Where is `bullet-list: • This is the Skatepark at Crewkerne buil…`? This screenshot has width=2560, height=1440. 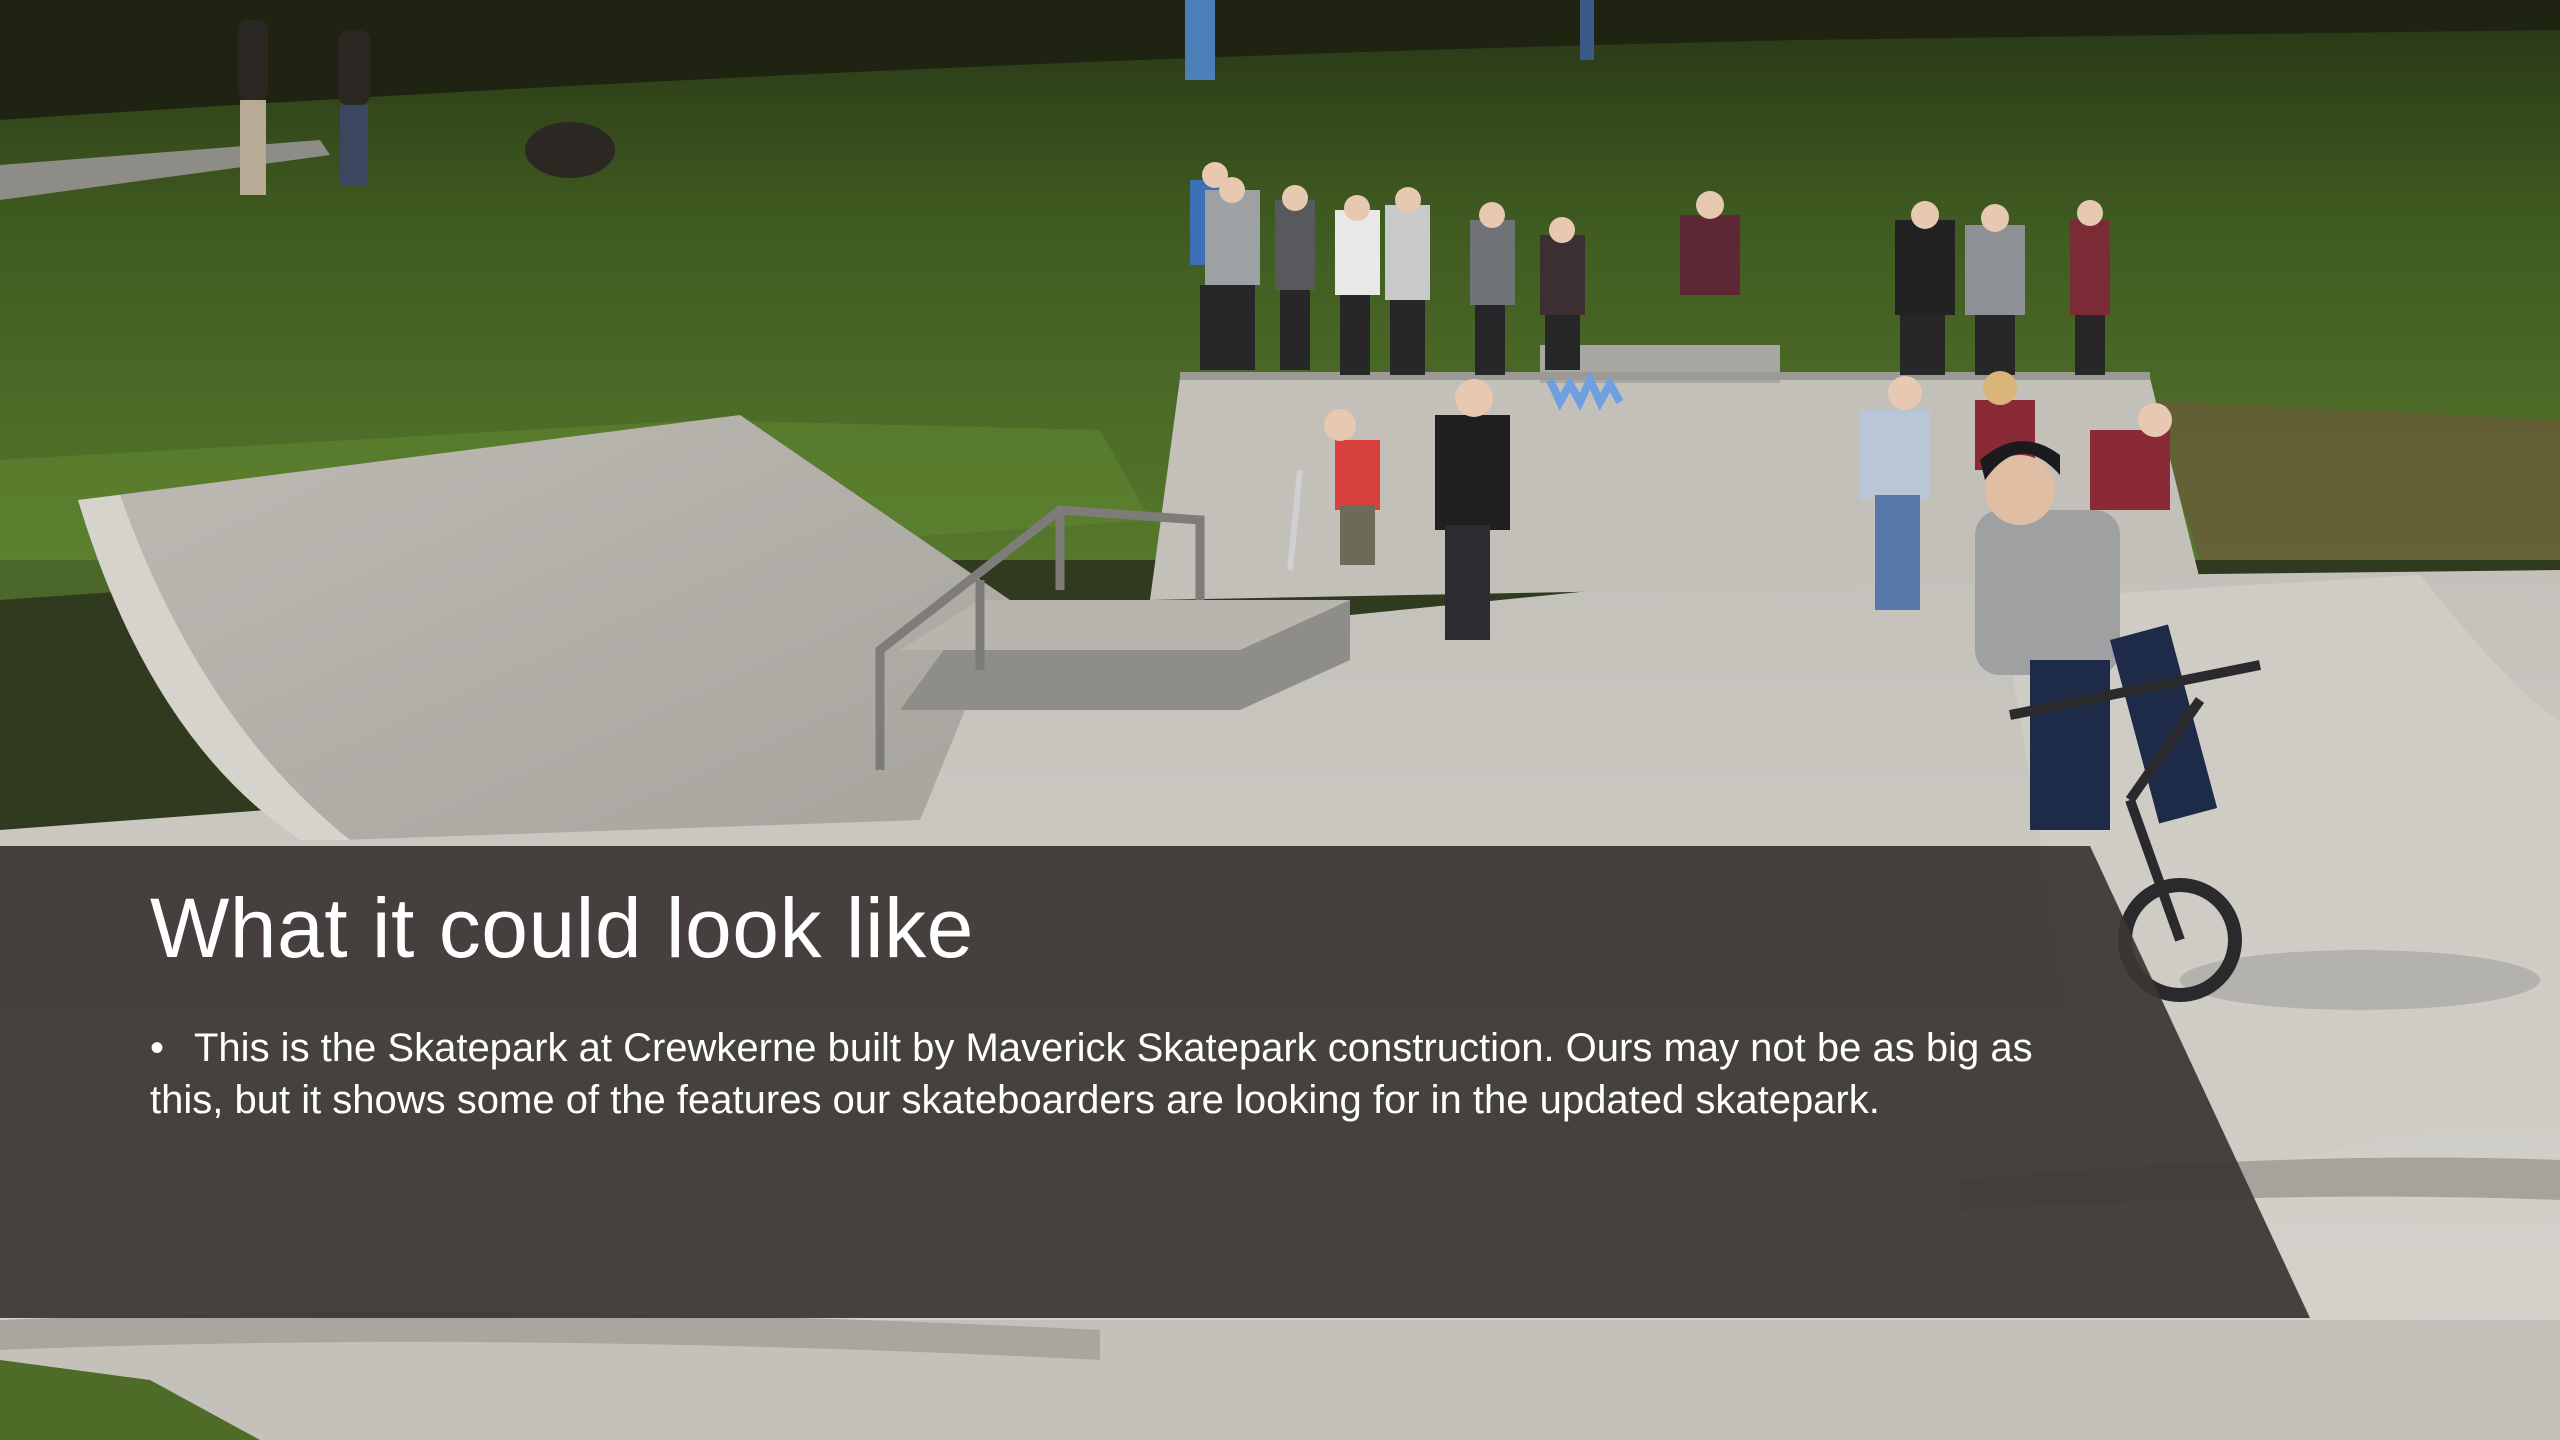 bullet-list: • This is the Skatepark at Crewkerne buil… is located at coordinates (1130, 1074).